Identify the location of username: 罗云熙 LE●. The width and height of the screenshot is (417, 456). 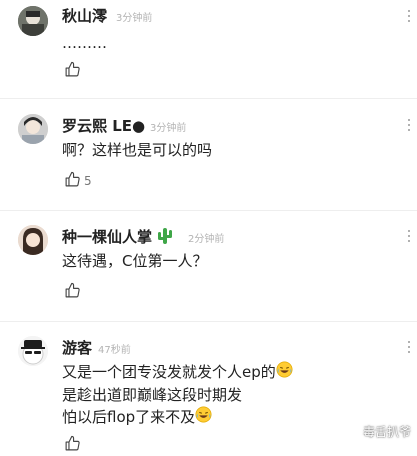
(103, 125).